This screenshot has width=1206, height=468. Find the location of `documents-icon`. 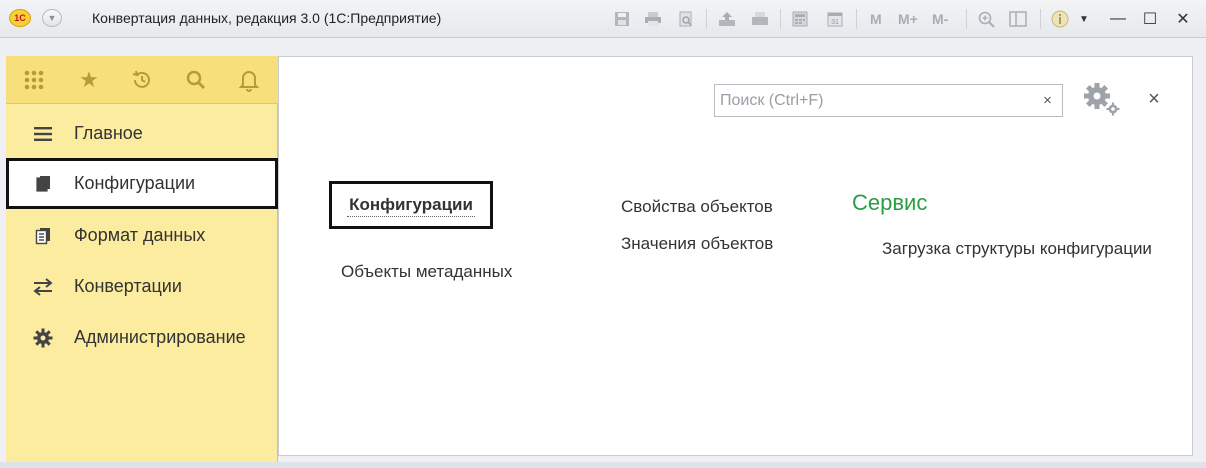

documents-icon is located at coordinates (43, 184).